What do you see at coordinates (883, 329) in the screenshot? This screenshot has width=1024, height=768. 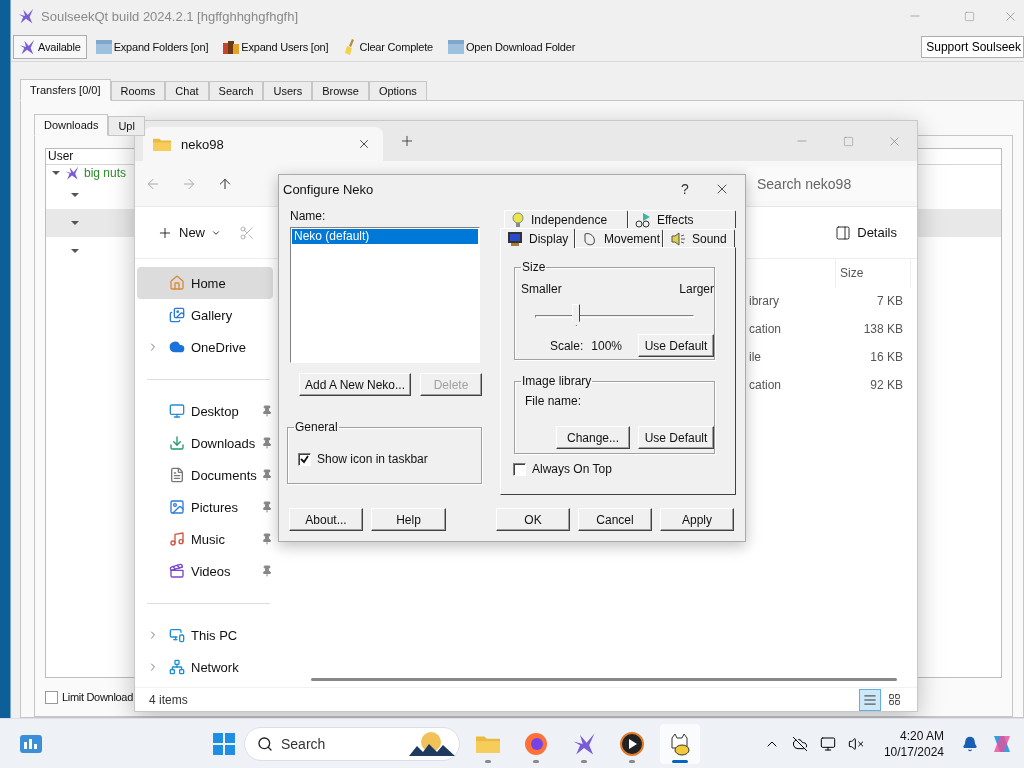 I see `table-cell-text: 138 KB` at bounding box center [883, 329].